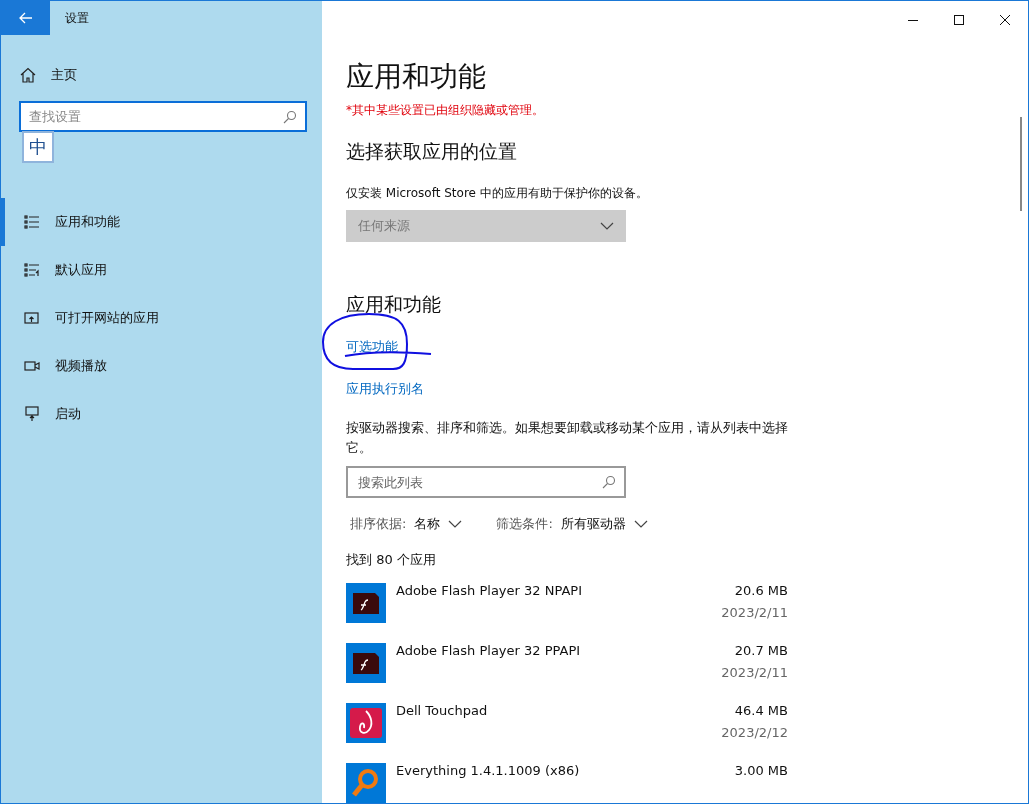 This screenshot has width=1029, height=804. Describe the element at coordinates (64, 75) in the screenshot. I see `home-link: 主页` at that location.